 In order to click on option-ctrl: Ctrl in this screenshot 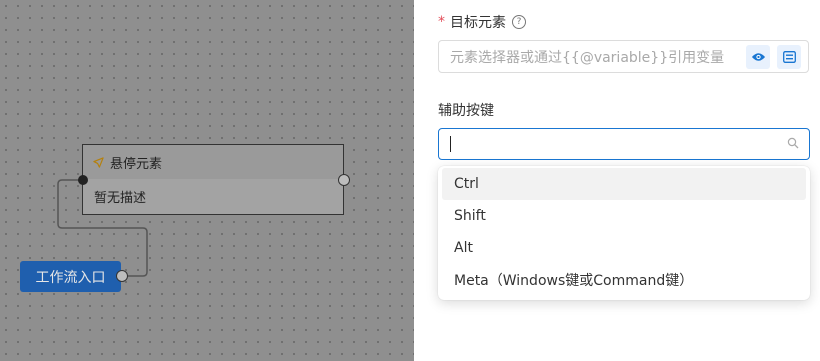, I will do `click(624, 184)`.